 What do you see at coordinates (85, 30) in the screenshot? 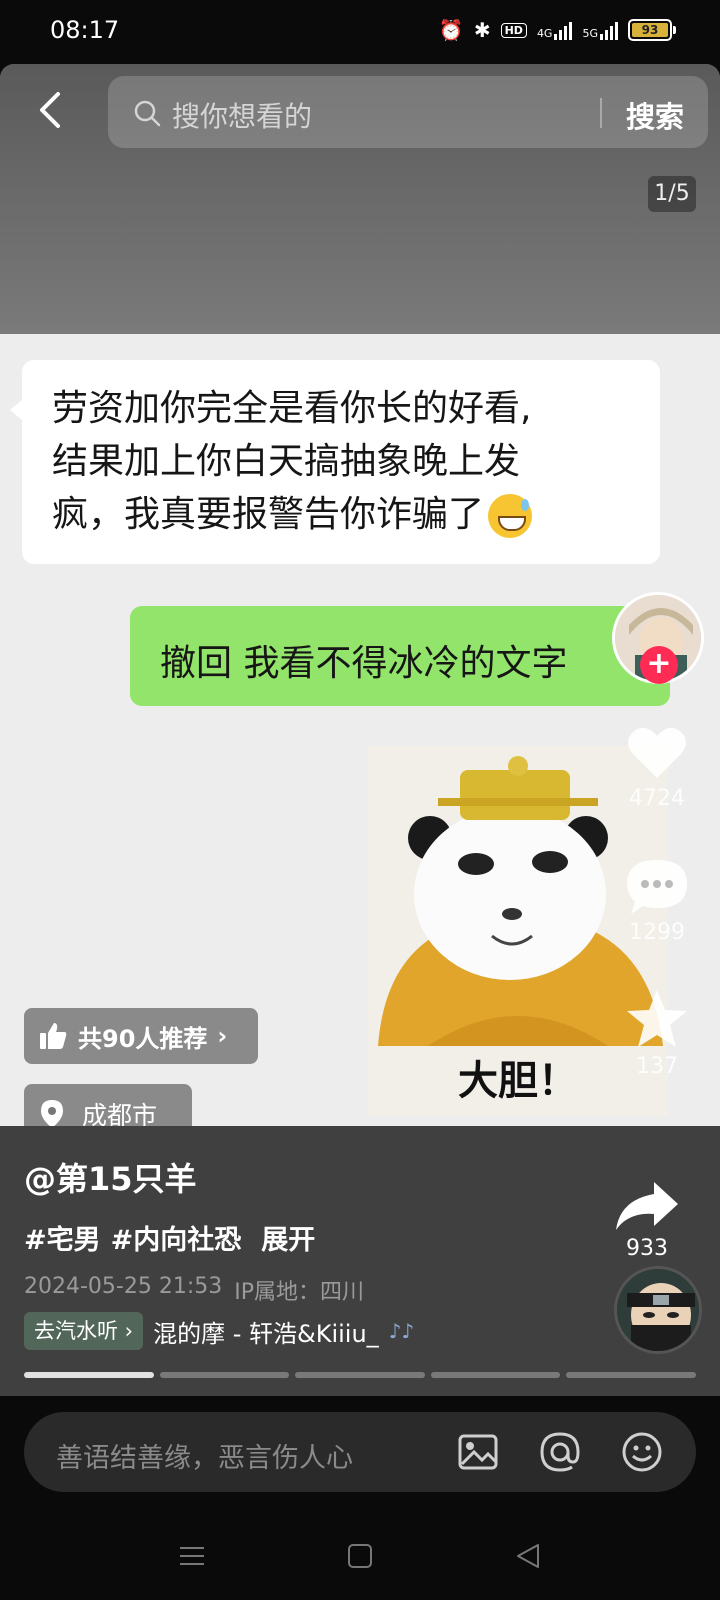
I see `status-time: 08:17` at bounding box center [85, 30].